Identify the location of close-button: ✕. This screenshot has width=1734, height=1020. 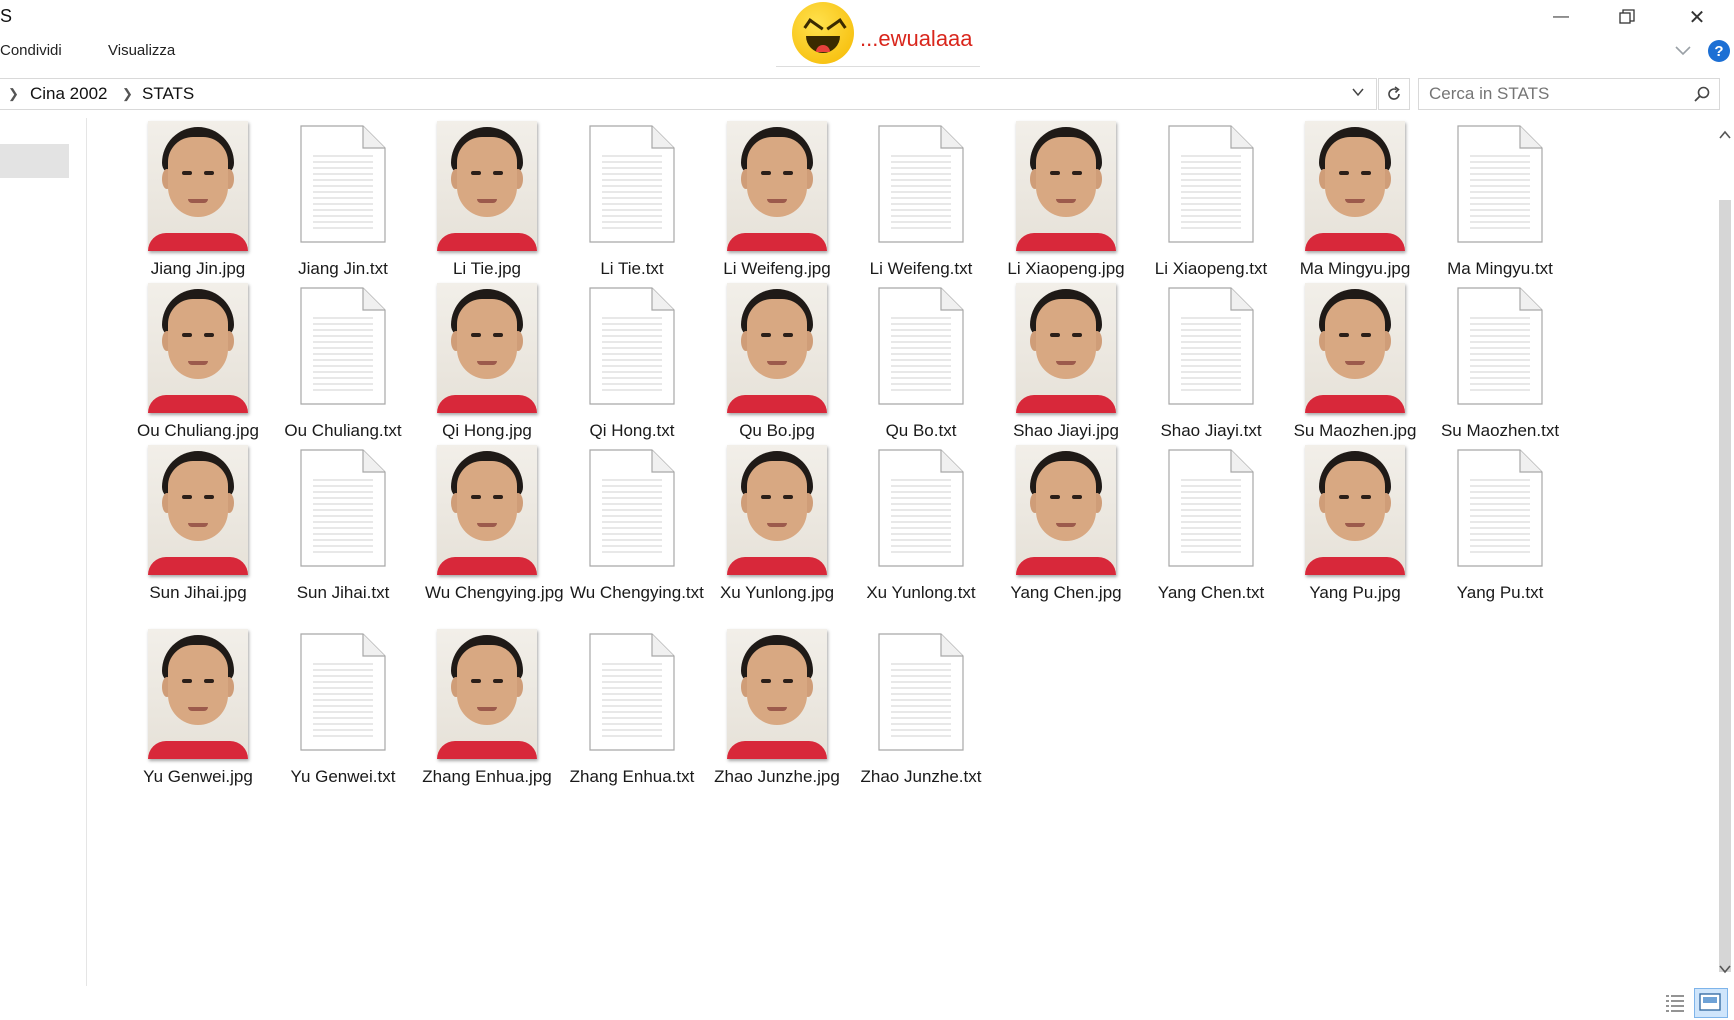
(1697, 17).